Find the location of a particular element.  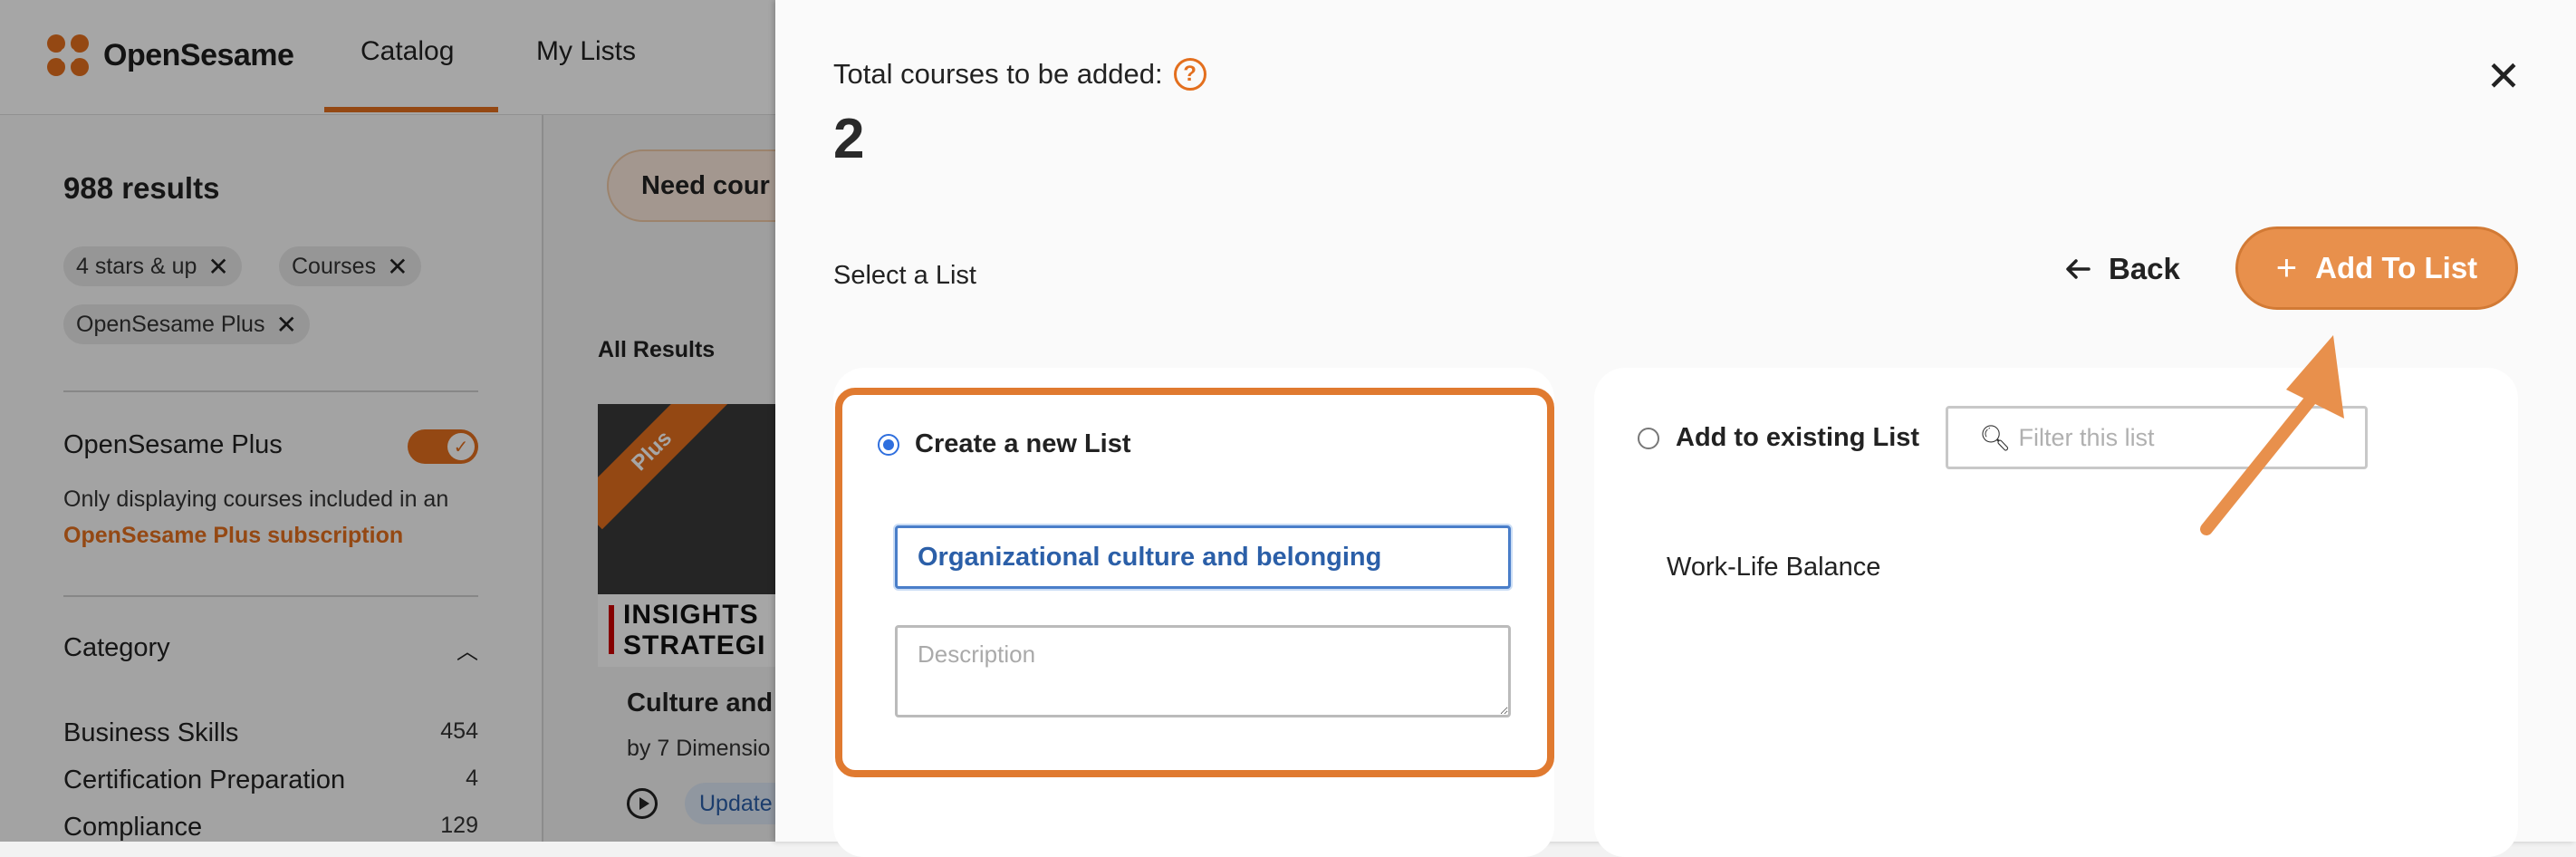

back-label: Back is located at coordinates (2144, 268).